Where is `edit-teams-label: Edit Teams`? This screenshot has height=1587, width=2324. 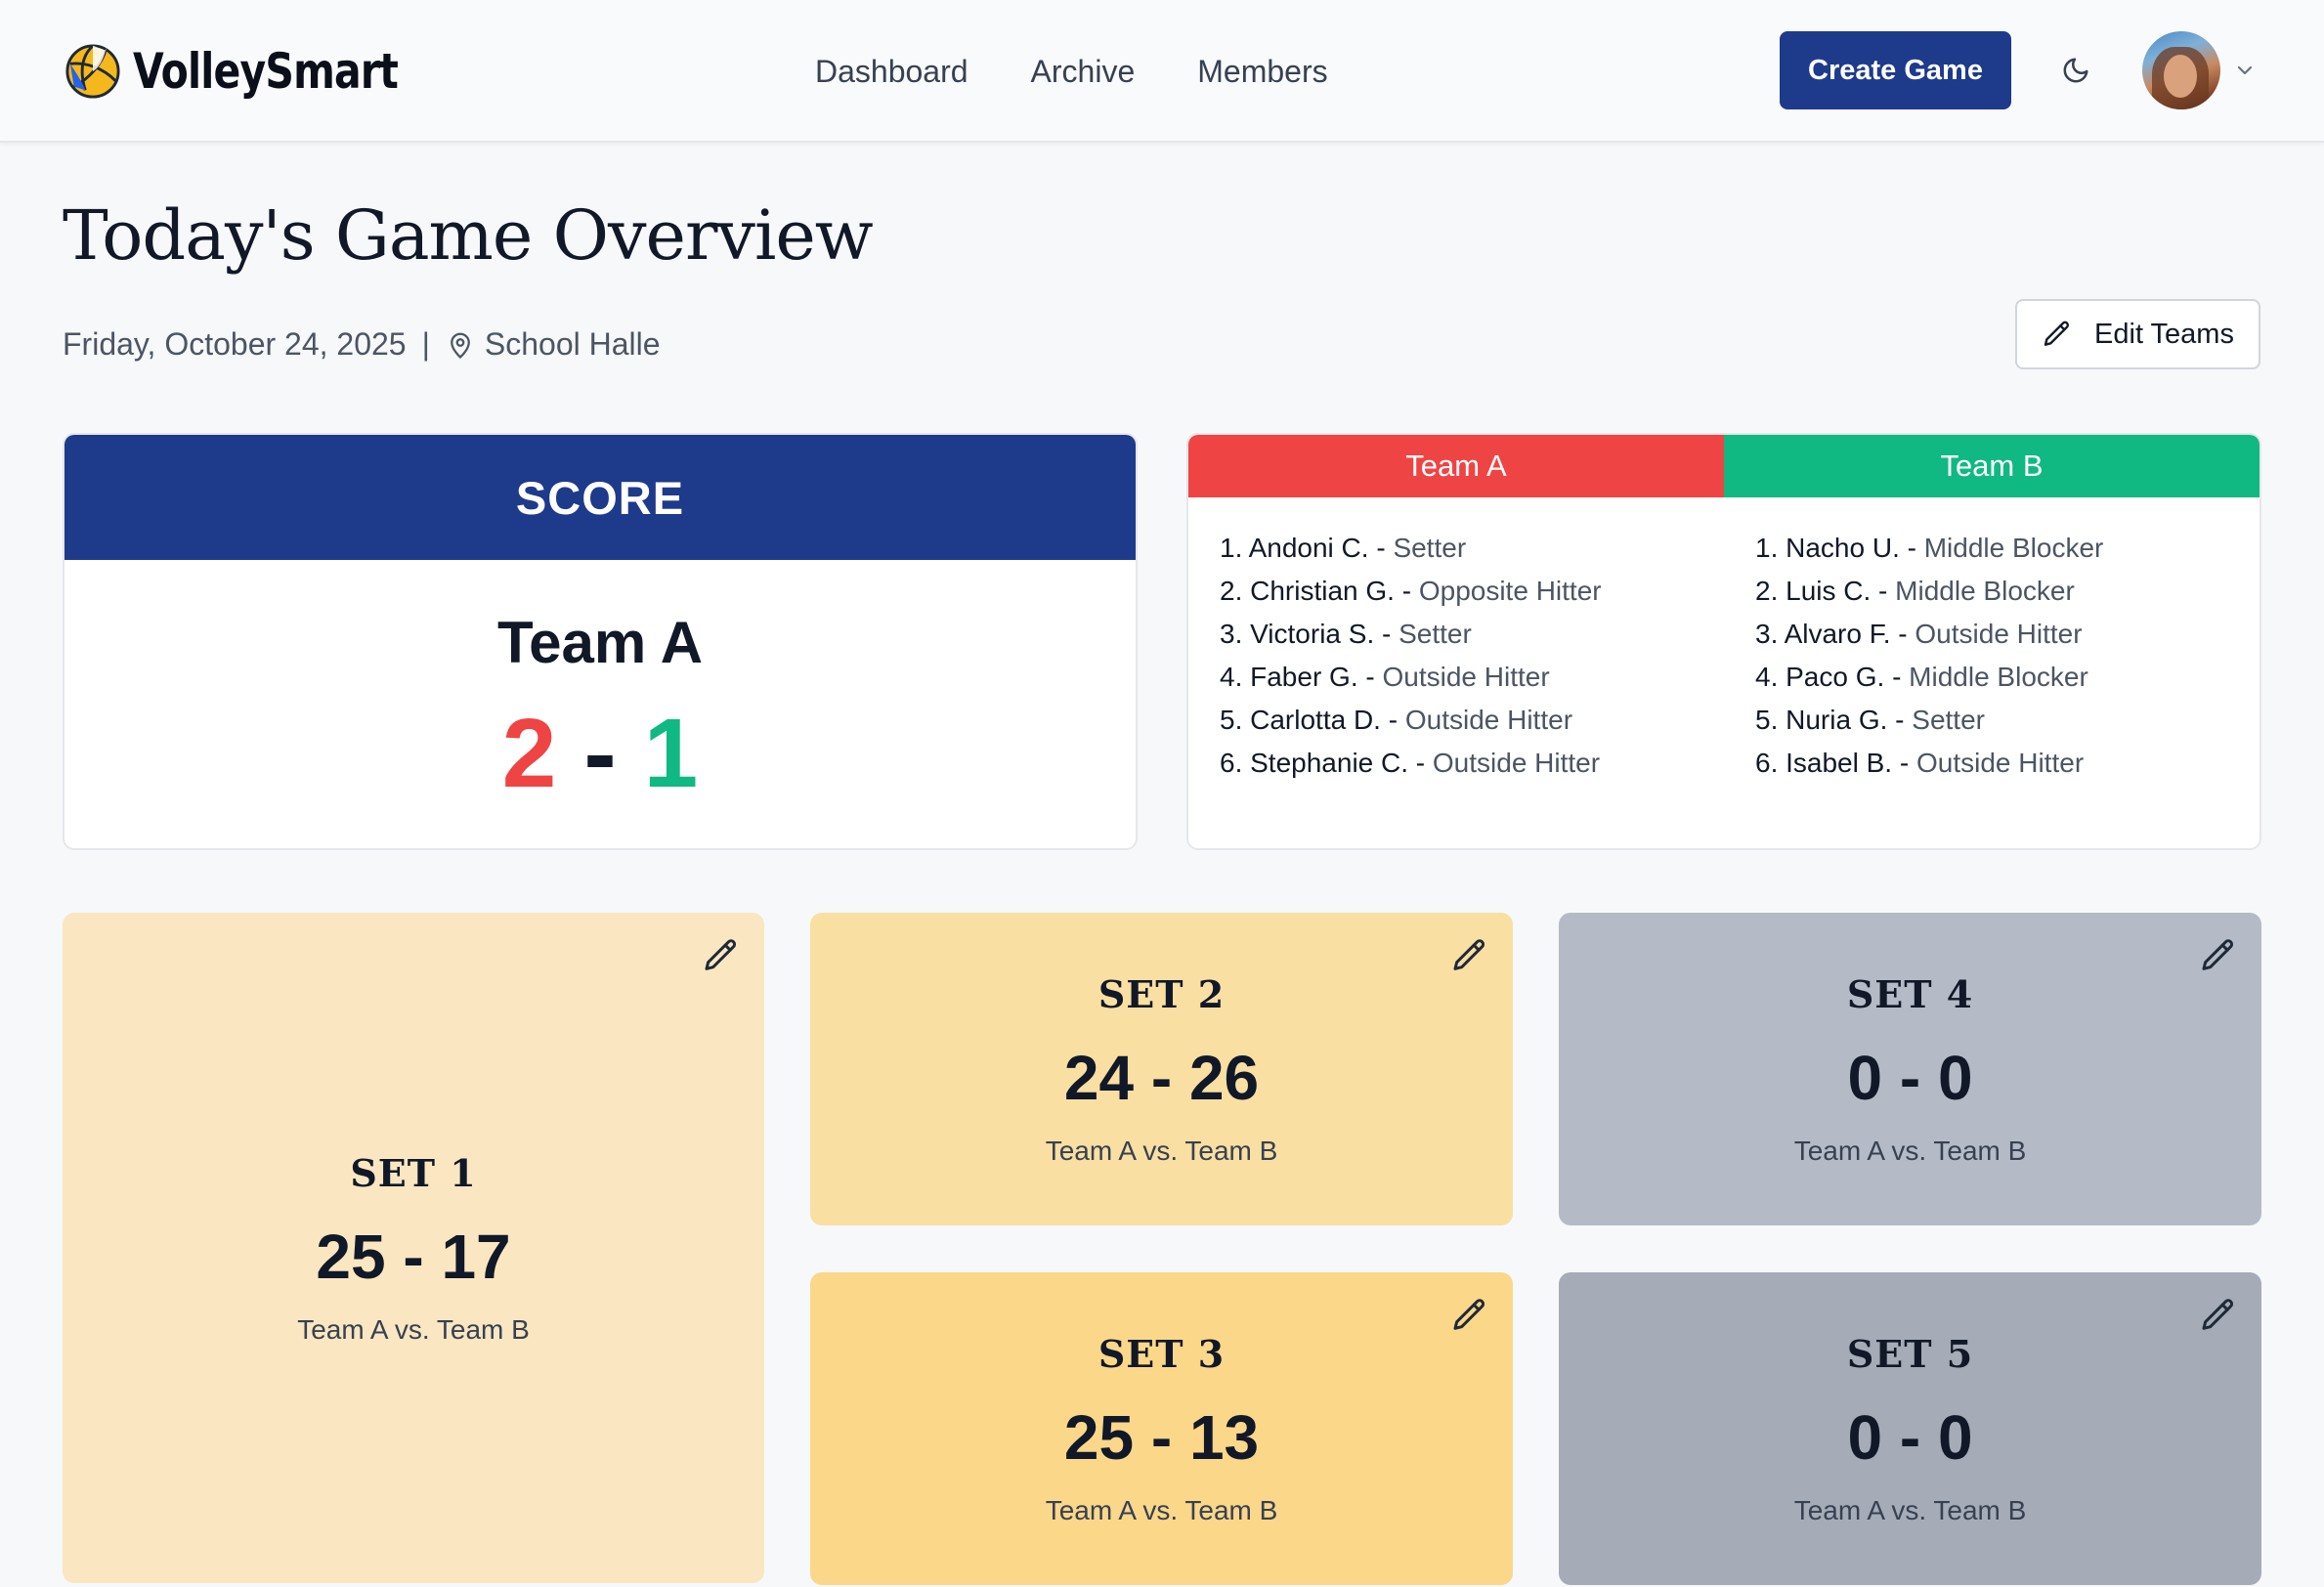
edit-teams-label: Edit Teams is located at coordinates (2164, 334).